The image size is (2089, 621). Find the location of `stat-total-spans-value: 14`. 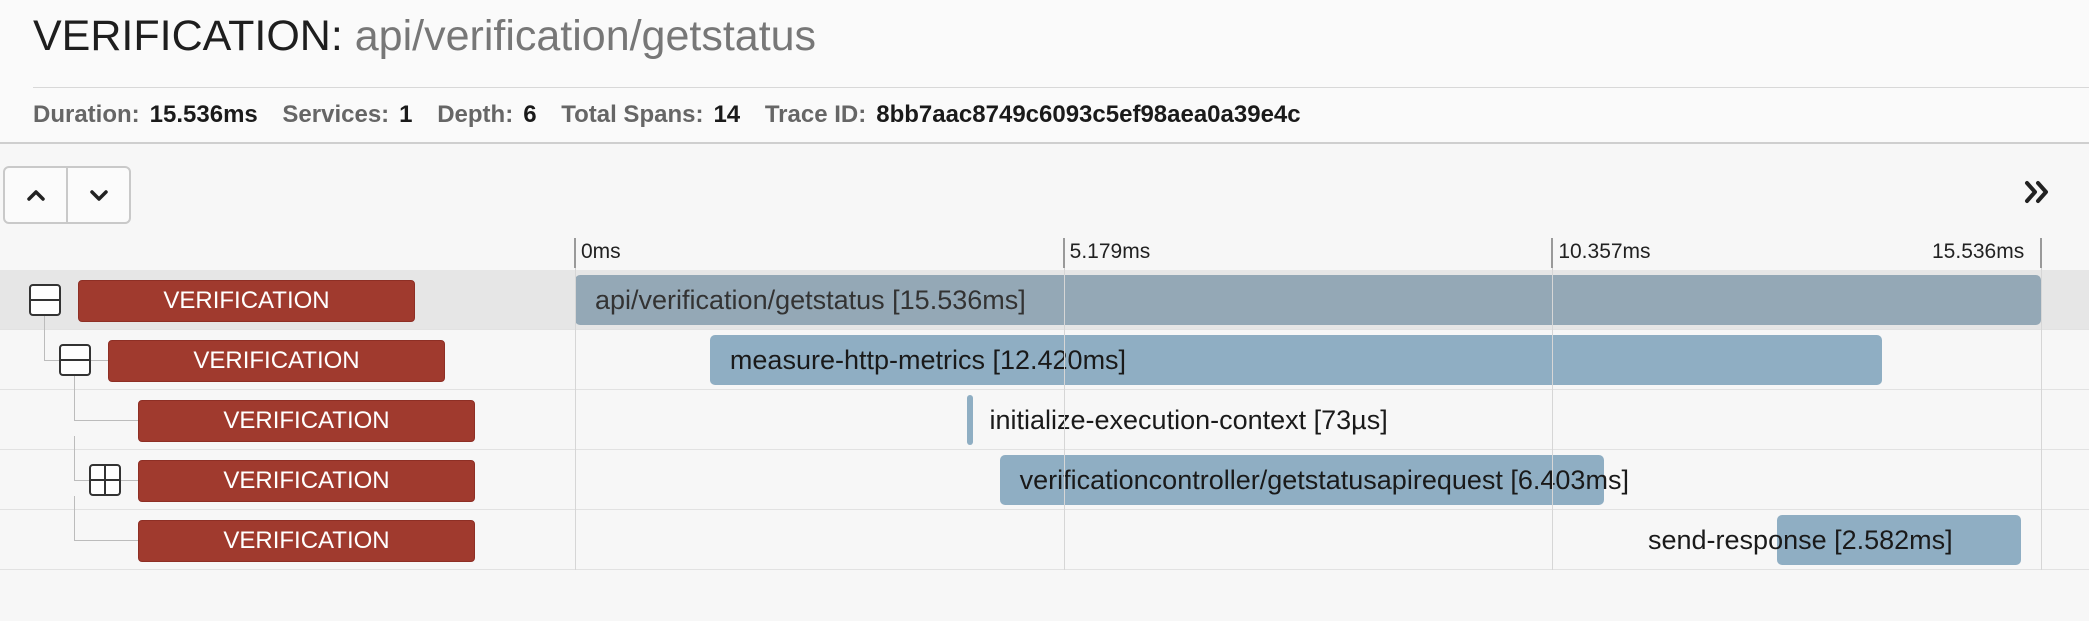

stat-total-spans-value: 14 is located at coordinates (727, 114).